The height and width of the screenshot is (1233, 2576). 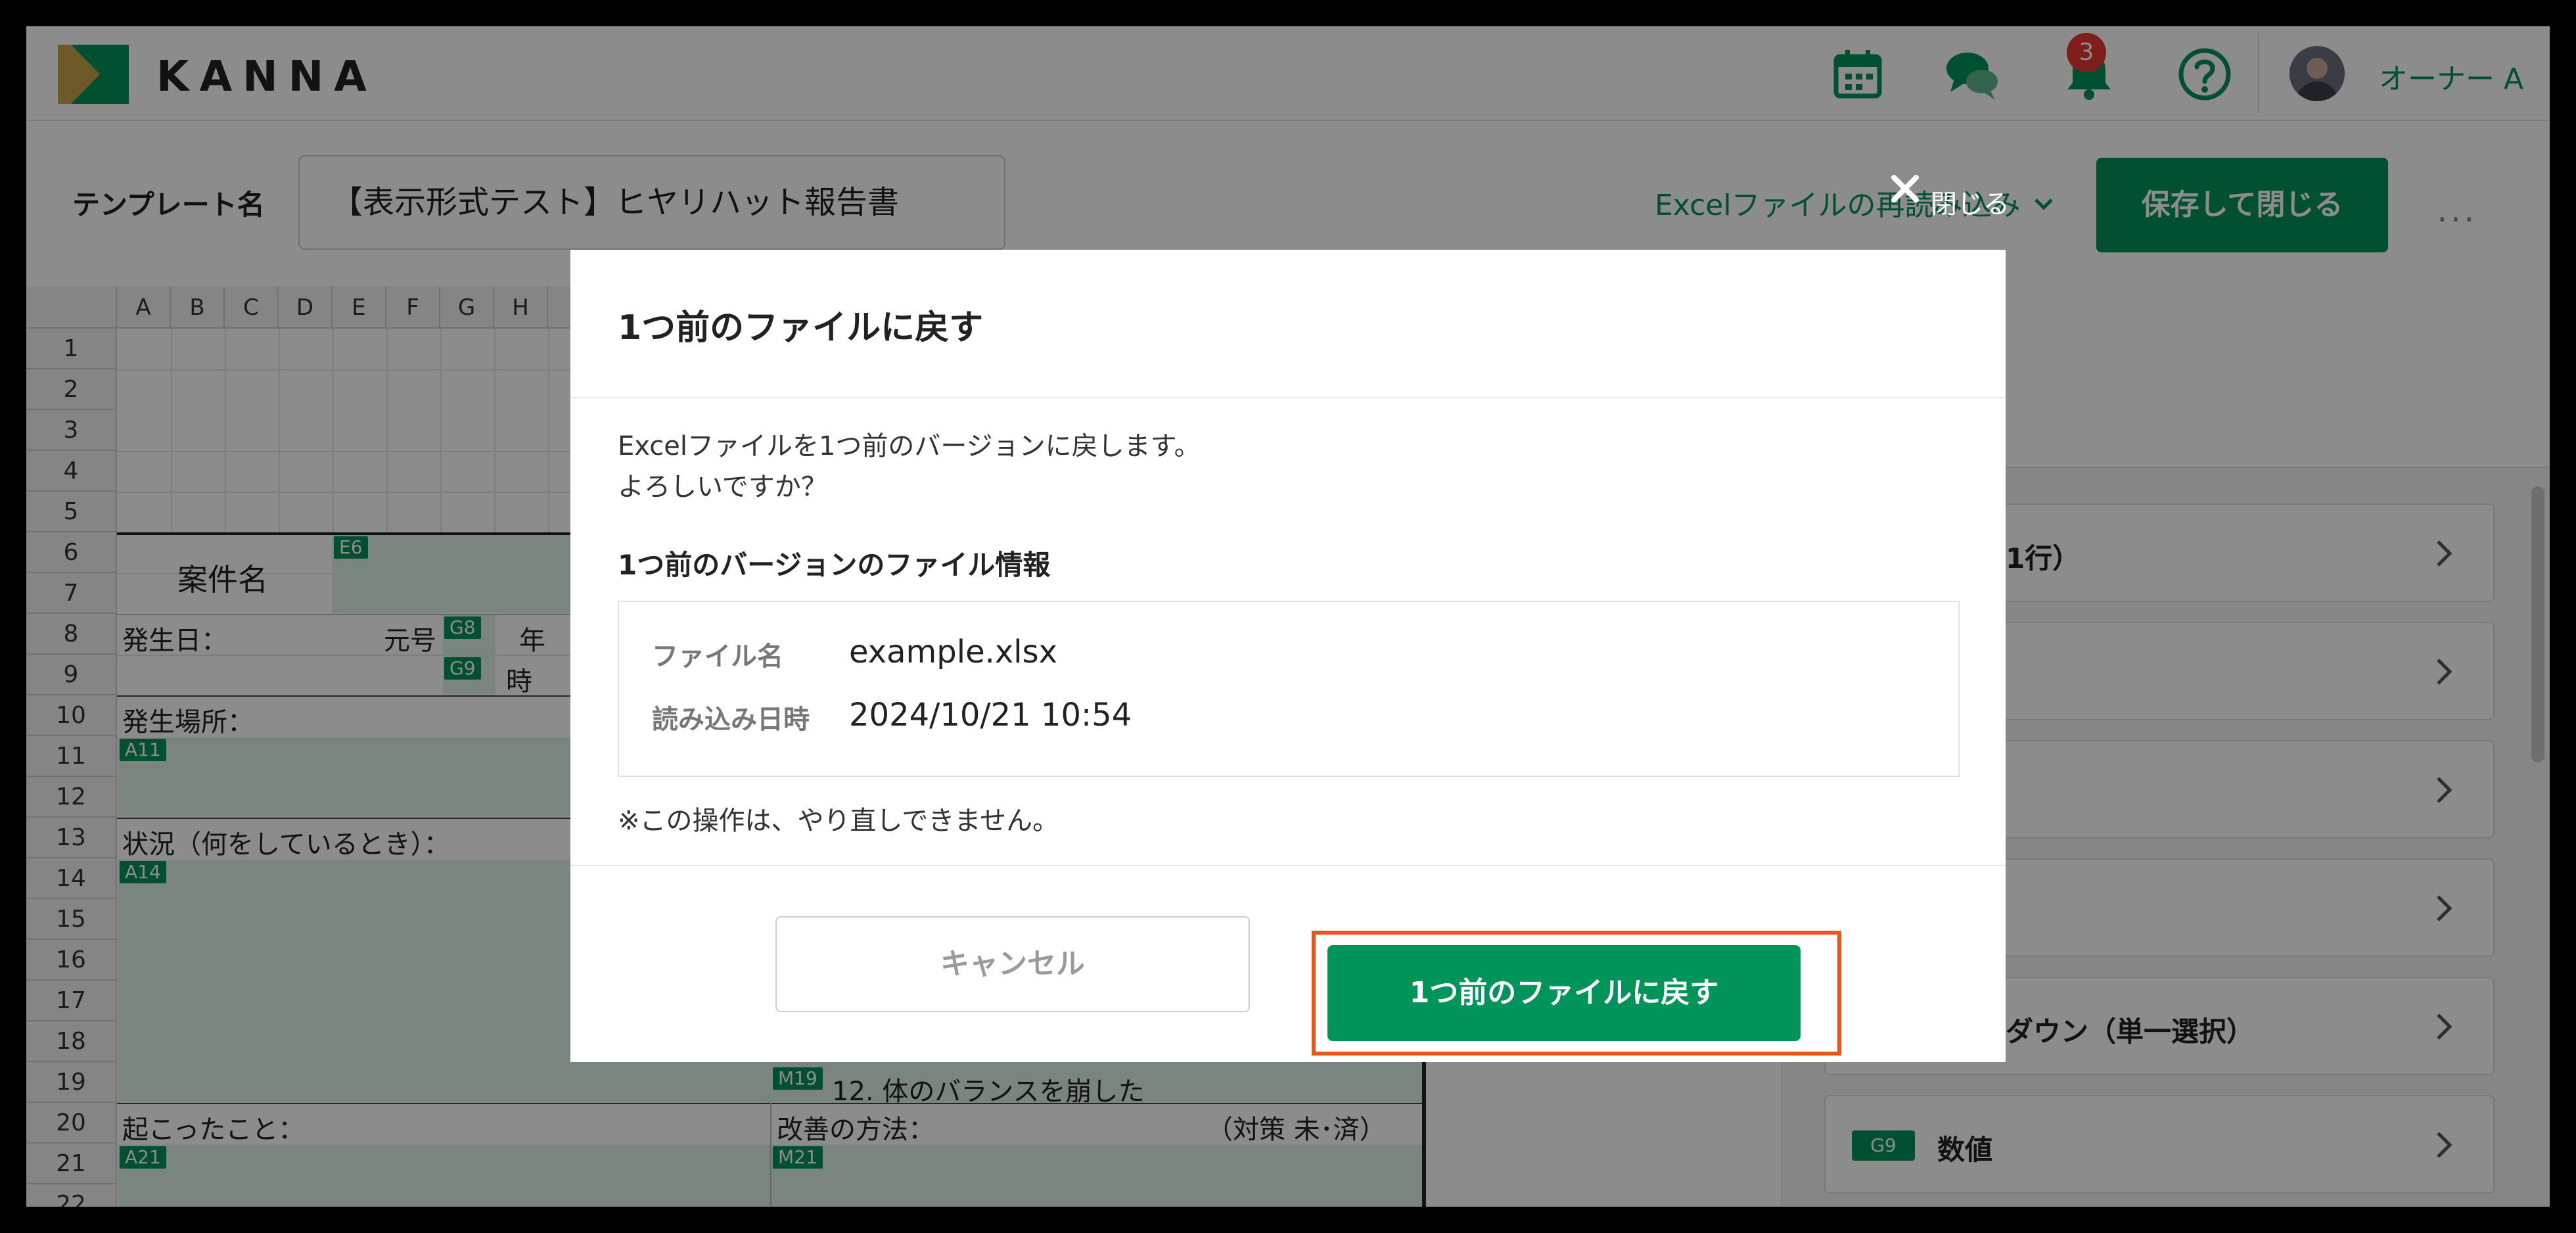 I want to click on irreversible-note: ※この操作は、やり直しできません。, so click(x=838, y=821).